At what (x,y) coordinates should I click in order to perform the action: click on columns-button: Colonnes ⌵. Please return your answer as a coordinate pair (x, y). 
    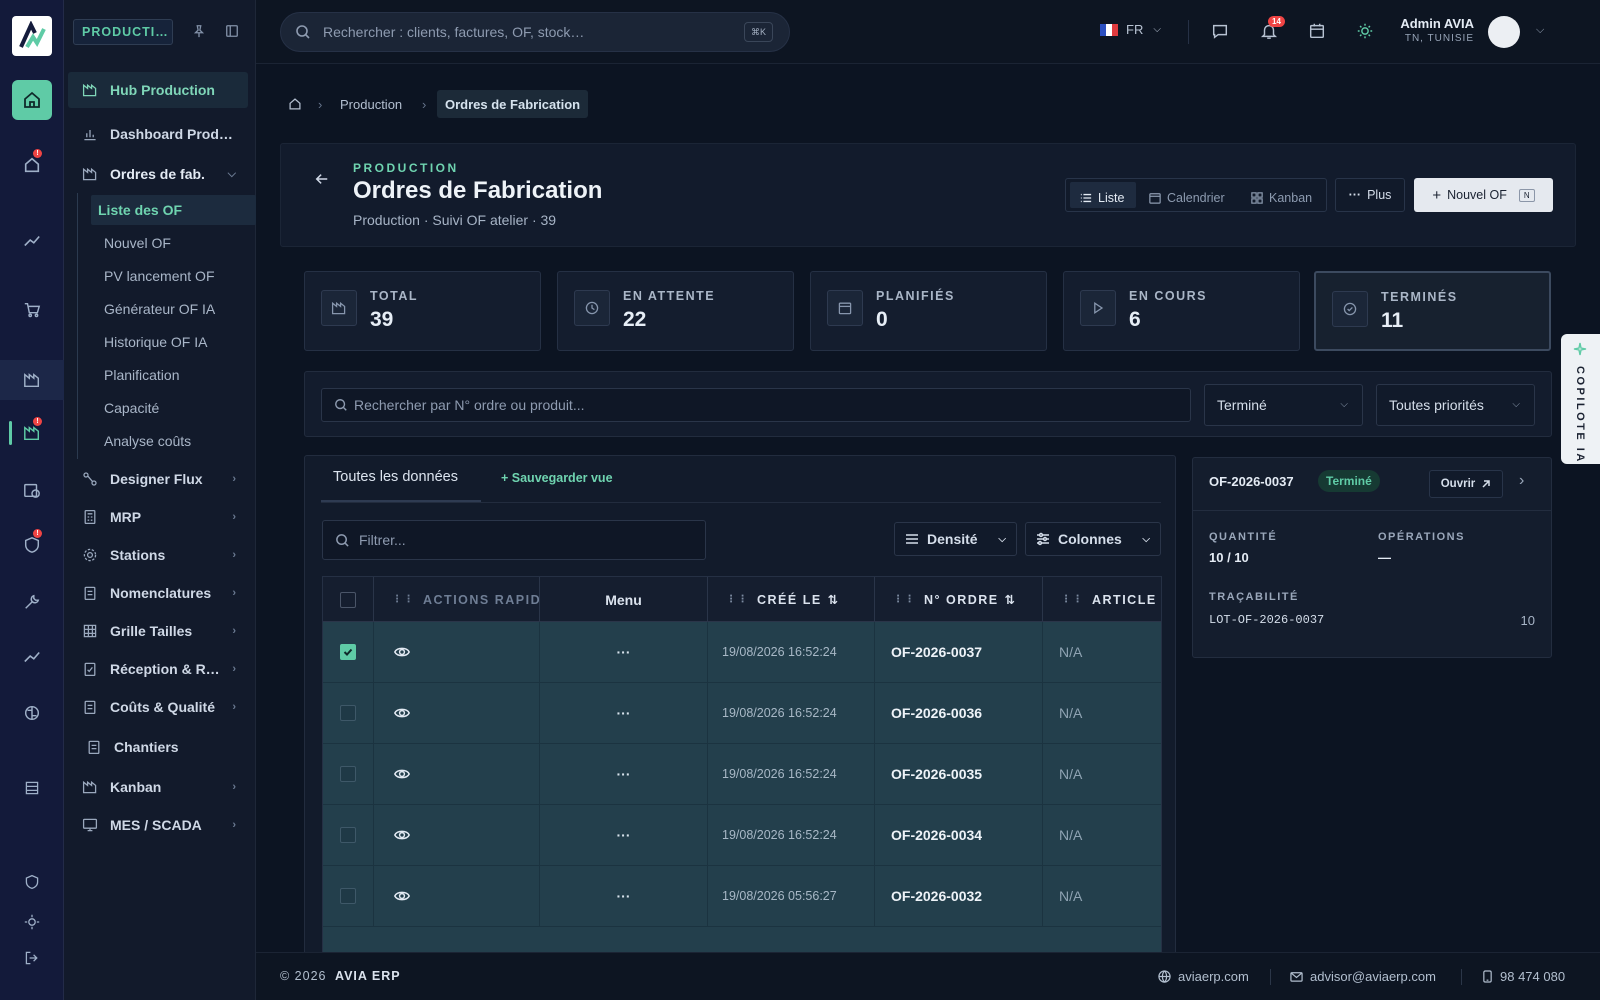
    Looking at the image, I should click on (1093, 539).